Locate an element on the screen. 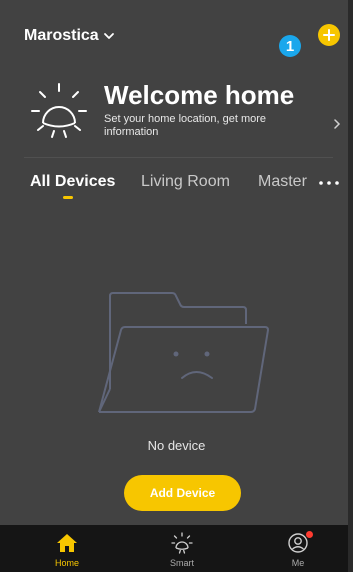 The height and width of the screenshot is (572, 353). notification-count: 1 is located at coordinates (290, 46).